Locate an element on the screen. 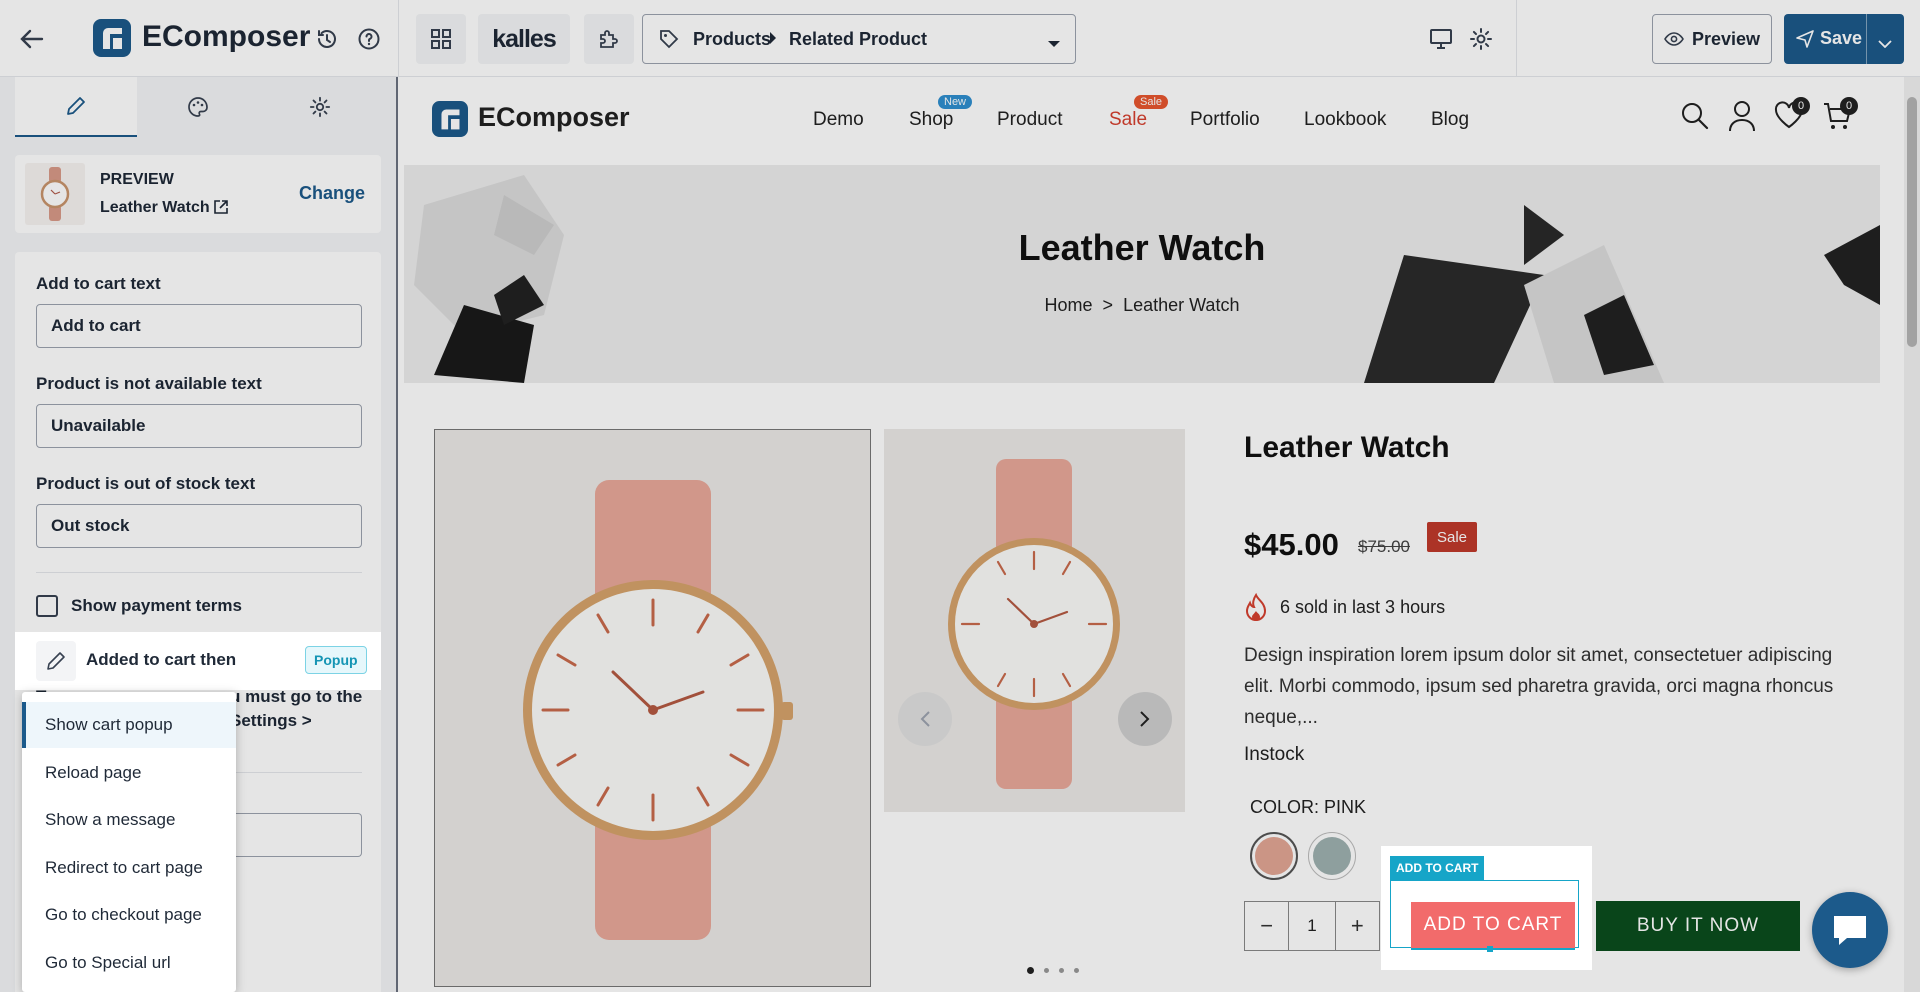 Image resolution: width=1920 pixels, height=992 pixels. main-product-image is located at coordinates (652, 708).